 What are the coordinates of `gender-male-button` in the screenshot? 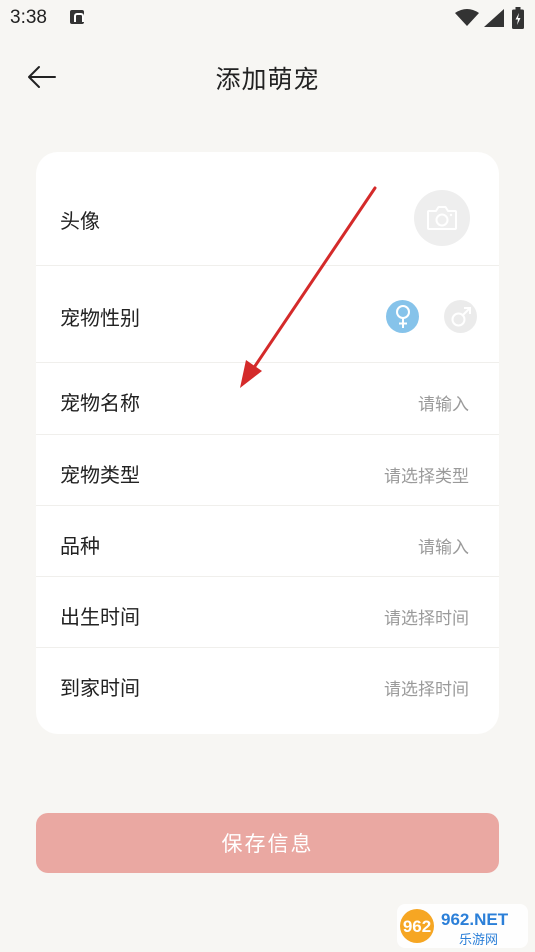 It's located at (460, 316).